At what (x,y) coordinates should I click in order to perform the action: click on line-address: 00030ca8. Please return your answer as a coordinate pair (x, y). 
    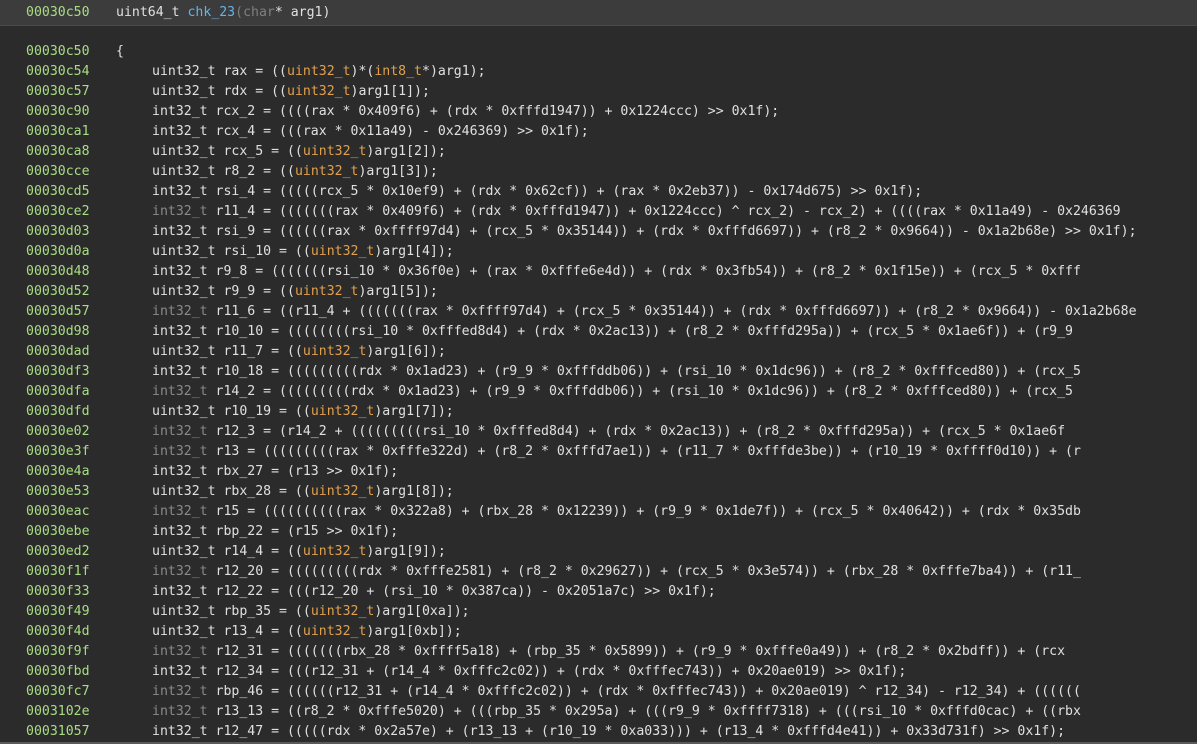
    Looking at the image, I should click on (58, 152).